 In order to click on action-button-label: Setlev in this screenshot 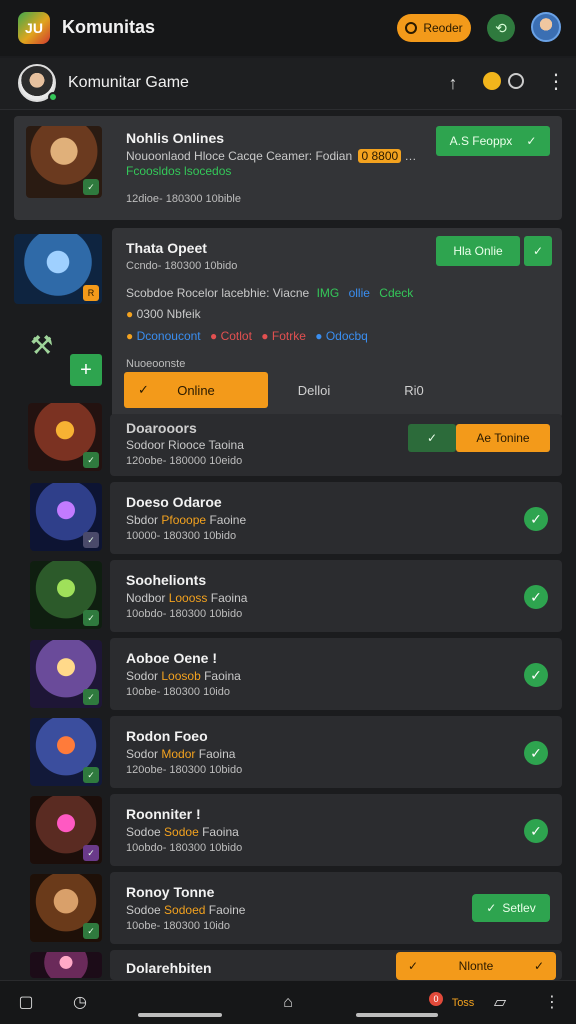, I will do `click(519, 908)`.